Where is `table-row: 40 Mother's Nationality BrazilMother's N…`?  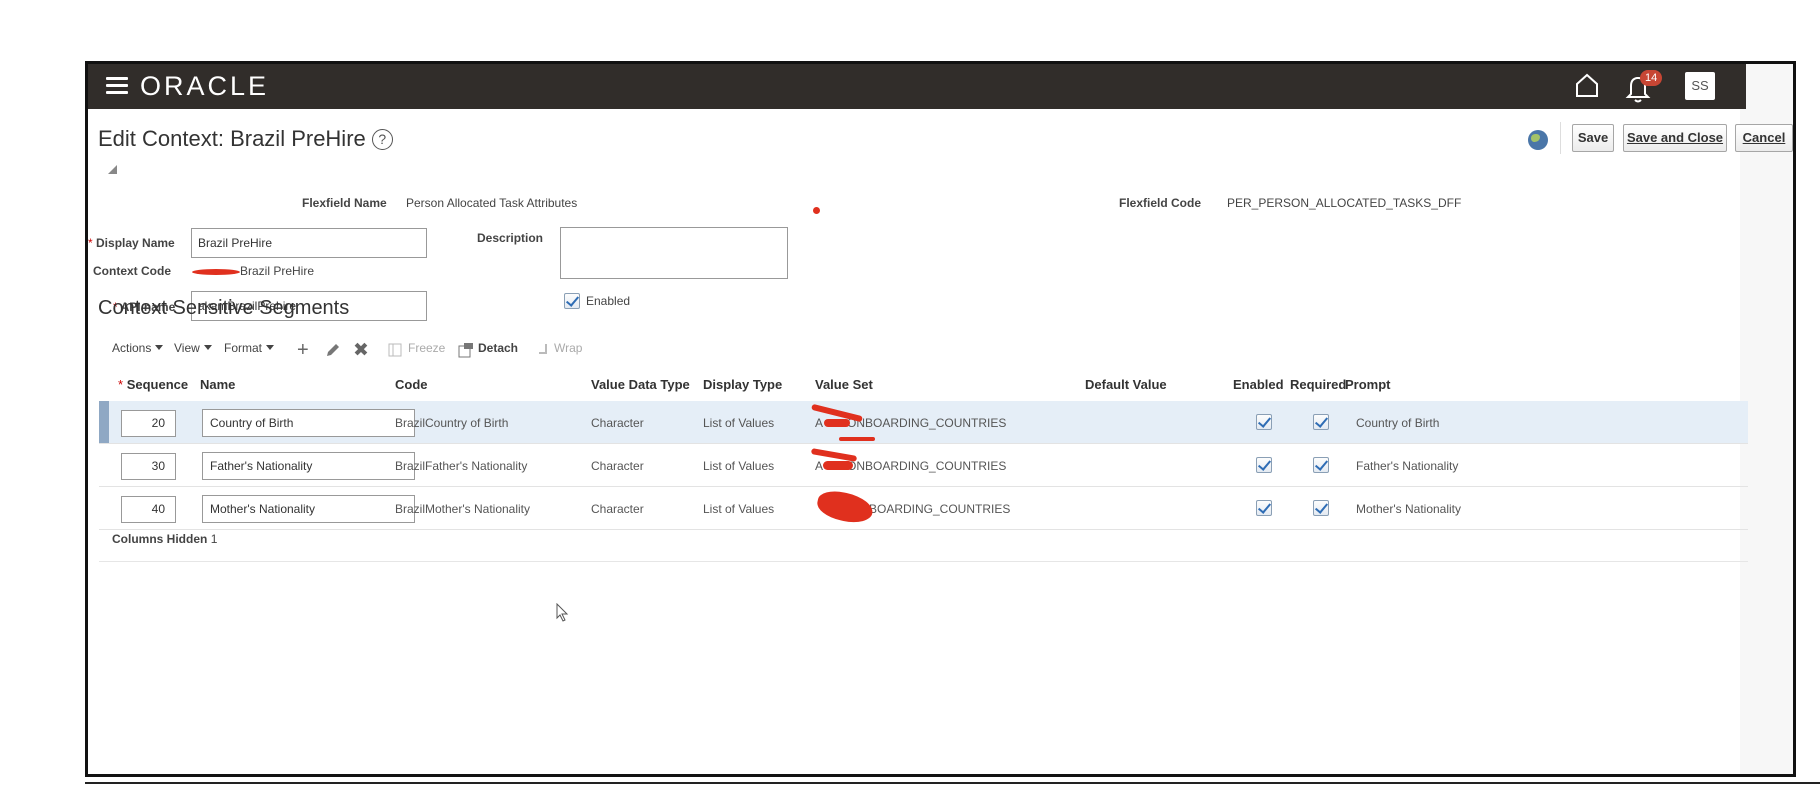
table-row: 40 Mother's Nationality BrazilMother's N… is located at coordinates (923, 508).